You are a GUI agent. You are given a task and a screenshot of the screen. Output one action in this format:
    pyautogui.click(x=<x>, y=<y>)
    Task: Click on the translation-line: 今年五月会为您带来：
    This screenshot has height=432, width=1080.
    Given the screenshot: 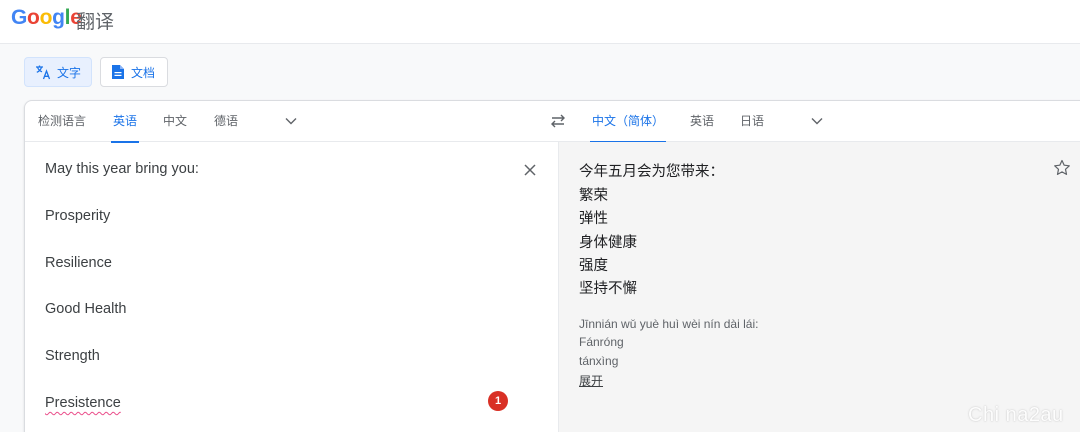 What is the action you would take?
    pyautogui.click(x=651, y=172)
    